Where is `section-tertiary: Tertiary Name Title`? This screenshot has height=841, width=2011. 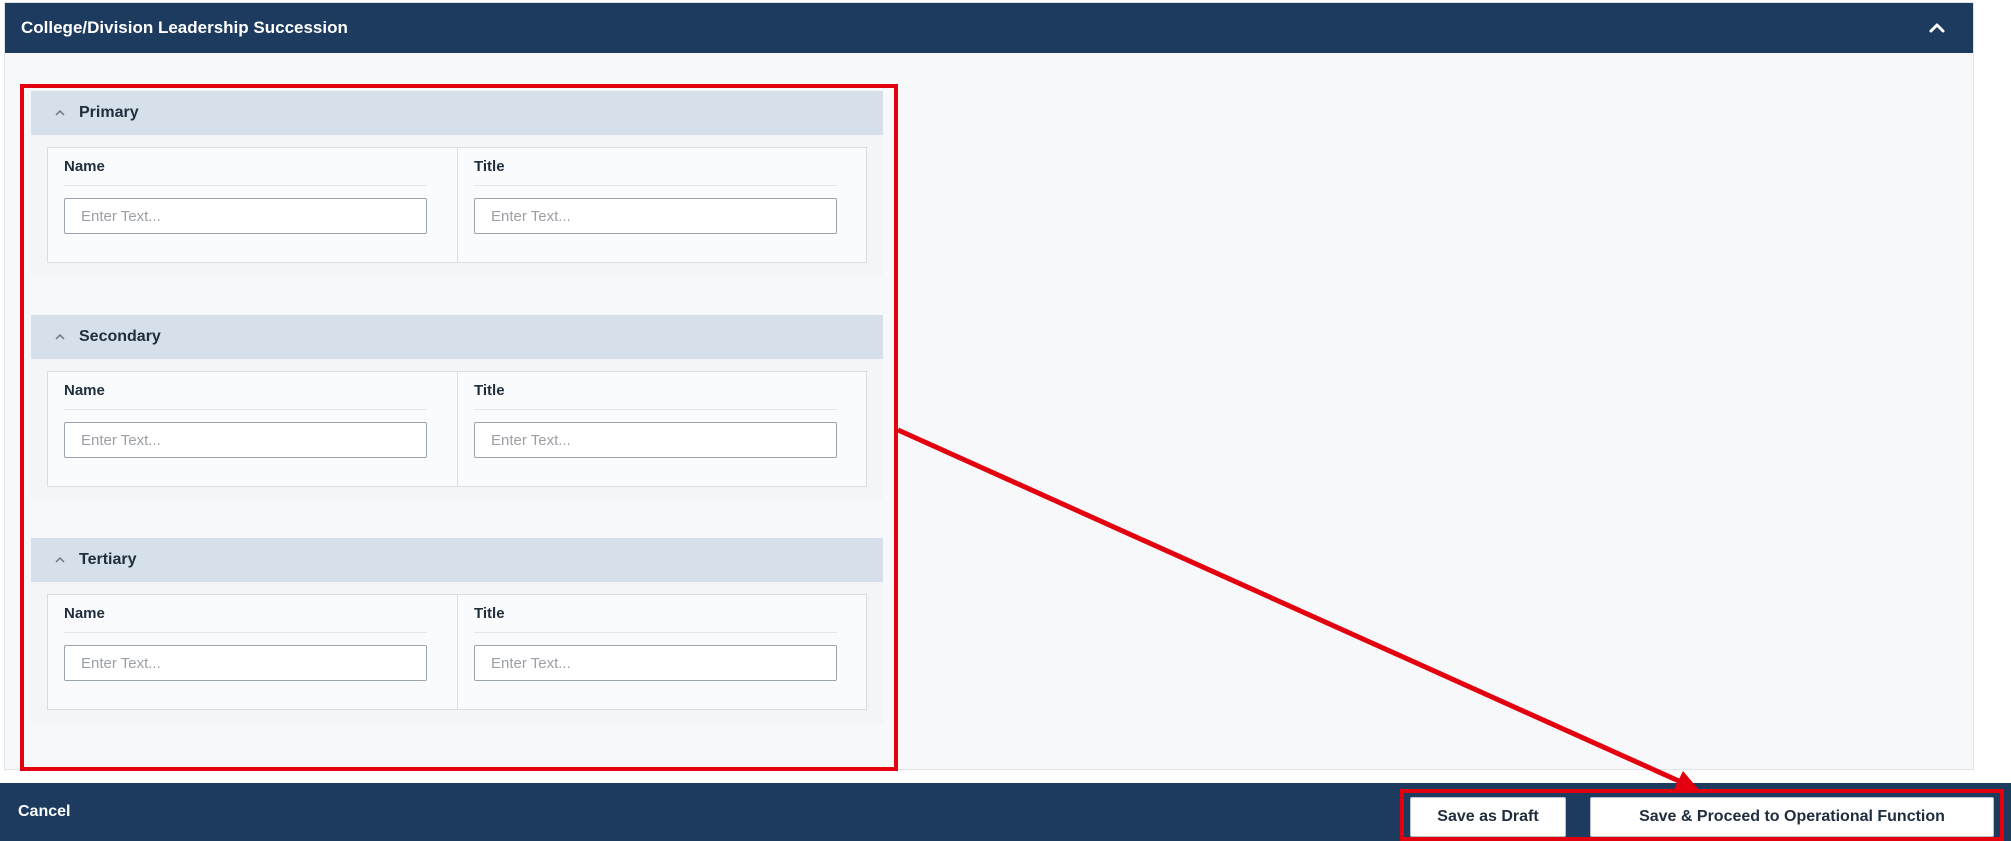 section-tertiary: Tertiary Name Title is located at coordinates (457, 631).